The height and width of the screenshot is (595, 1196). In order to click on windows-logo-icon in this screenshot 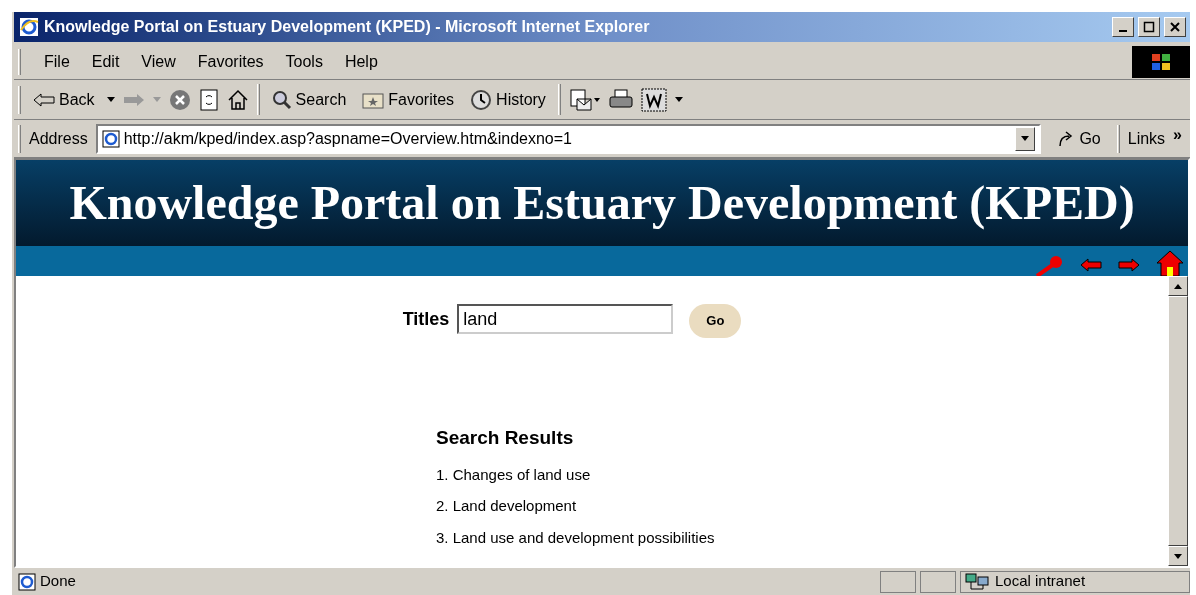, I will do `click(1161, 61)`.